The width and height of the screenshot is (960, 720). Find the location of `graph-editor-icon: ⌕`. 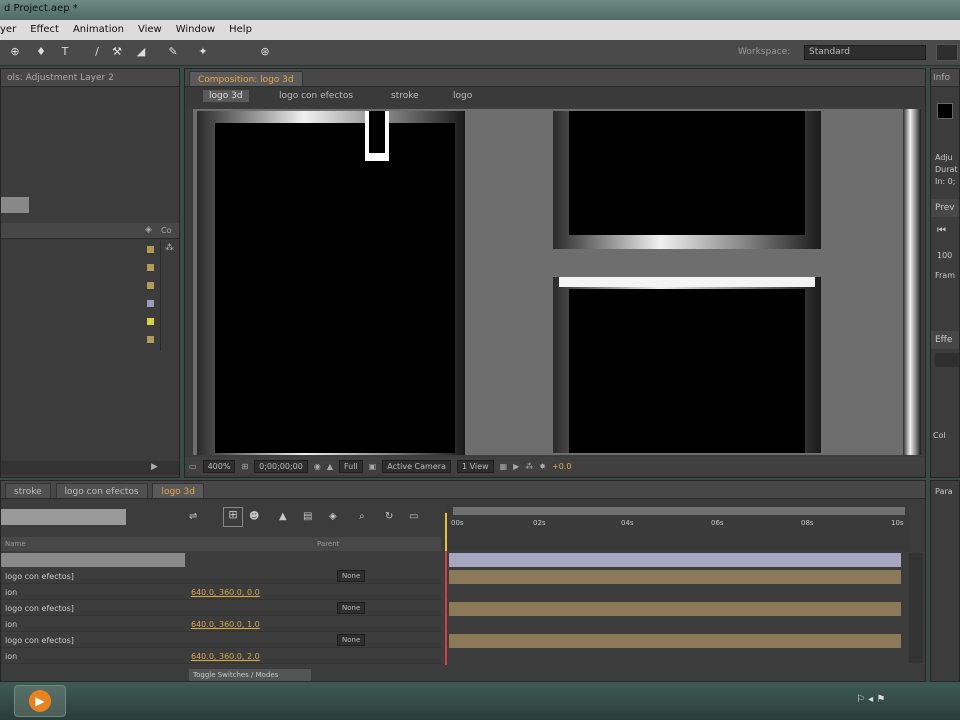

graph-editor-icon: ⌕ is located at coordinates (362, 516).